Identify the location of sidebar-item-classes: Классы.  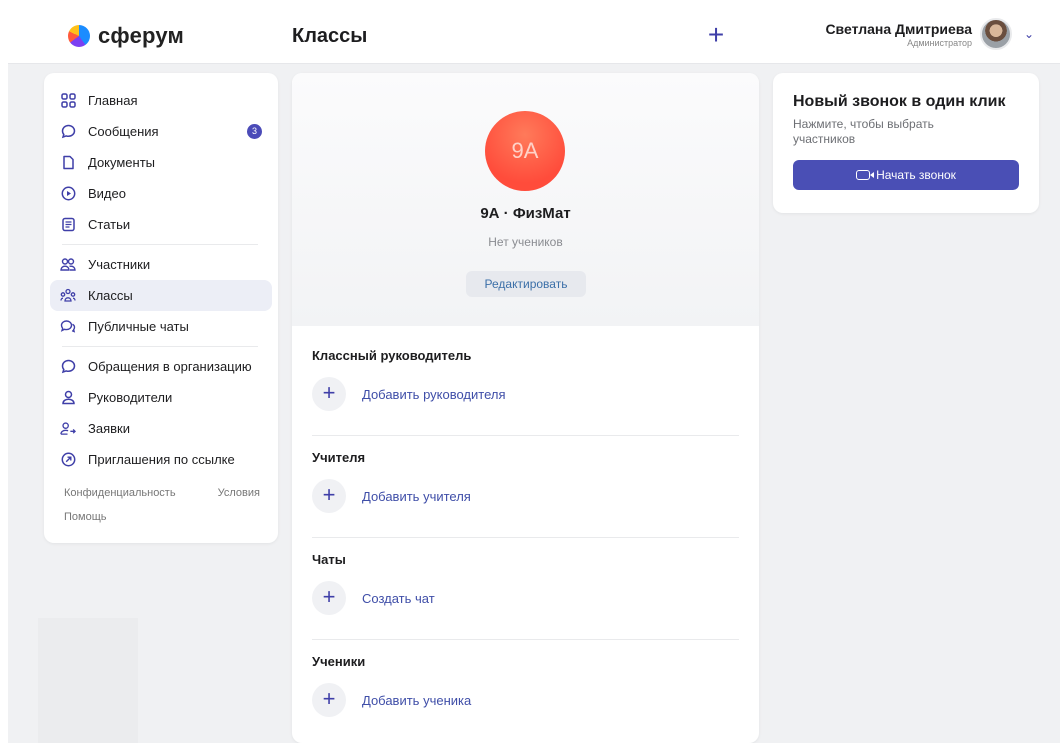
(161, 295).